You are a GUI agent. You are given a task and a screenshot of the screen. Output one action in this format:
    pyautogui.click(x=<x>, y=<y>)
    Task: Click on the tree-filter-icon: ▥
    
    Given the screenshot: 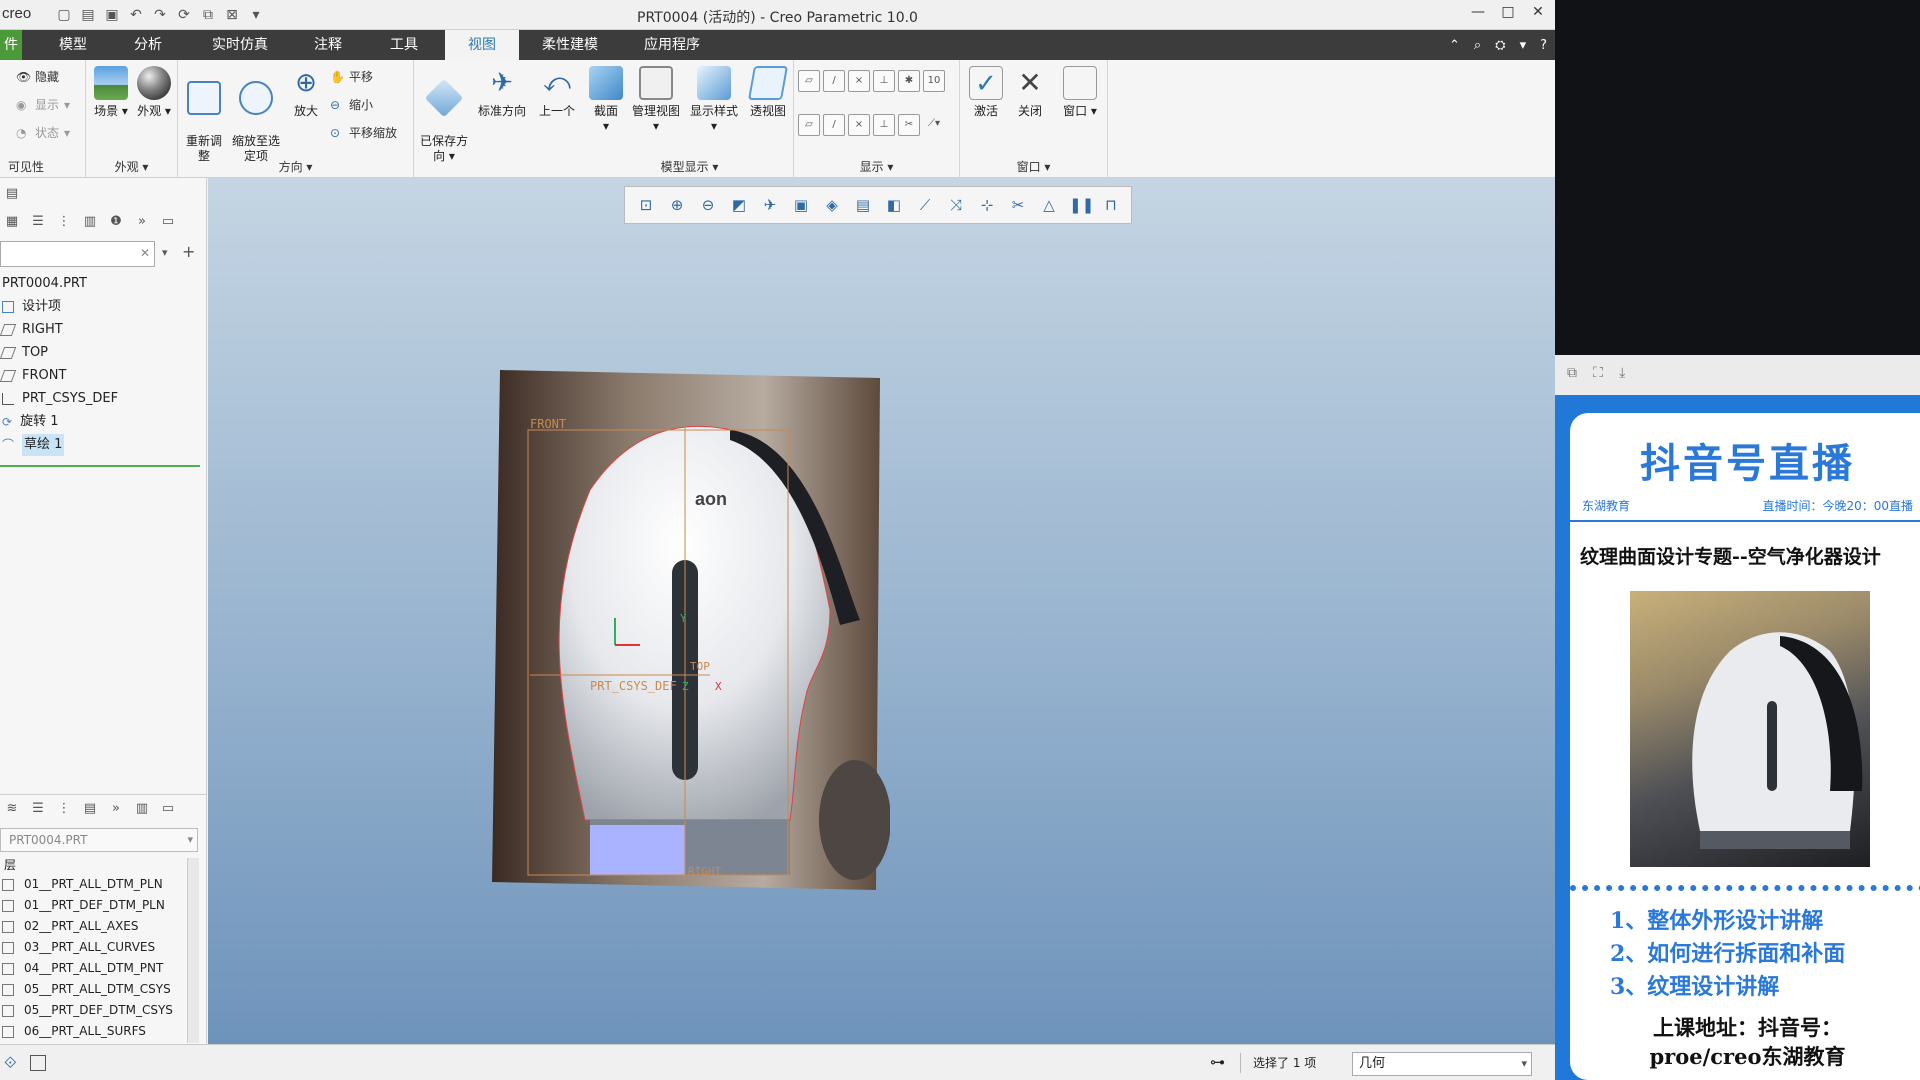 What is the action you would take?
    pyautogui.click(x=90, y=222)
    